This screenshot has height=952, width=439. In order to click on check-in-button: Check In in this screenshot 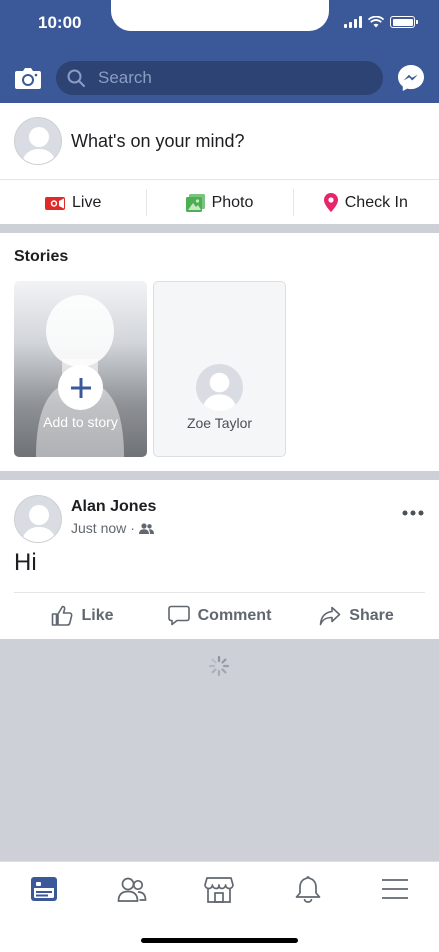, I will do `click(365, 202)`.